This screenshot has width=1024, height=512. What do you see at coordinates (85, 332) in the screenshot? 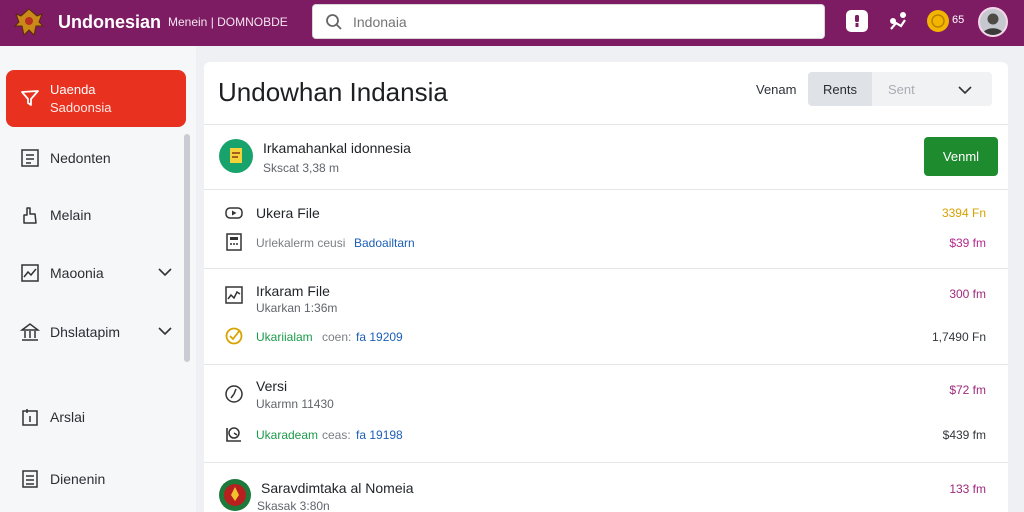
I see `sidebar-item-label: Dhslatapim` at bounding box center [85, 332].